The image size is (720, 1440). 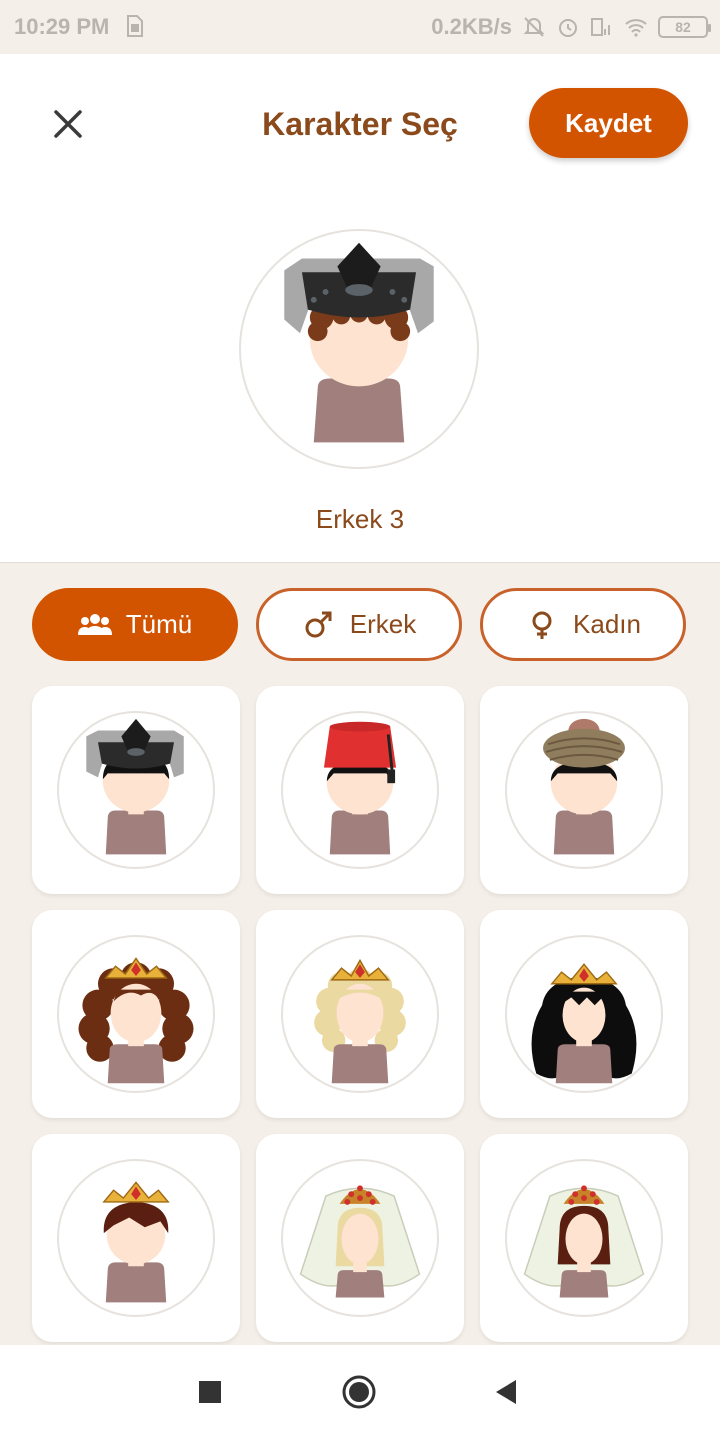 I want to click on avatar-female-veil-brown, so click(x=584, y=1241).